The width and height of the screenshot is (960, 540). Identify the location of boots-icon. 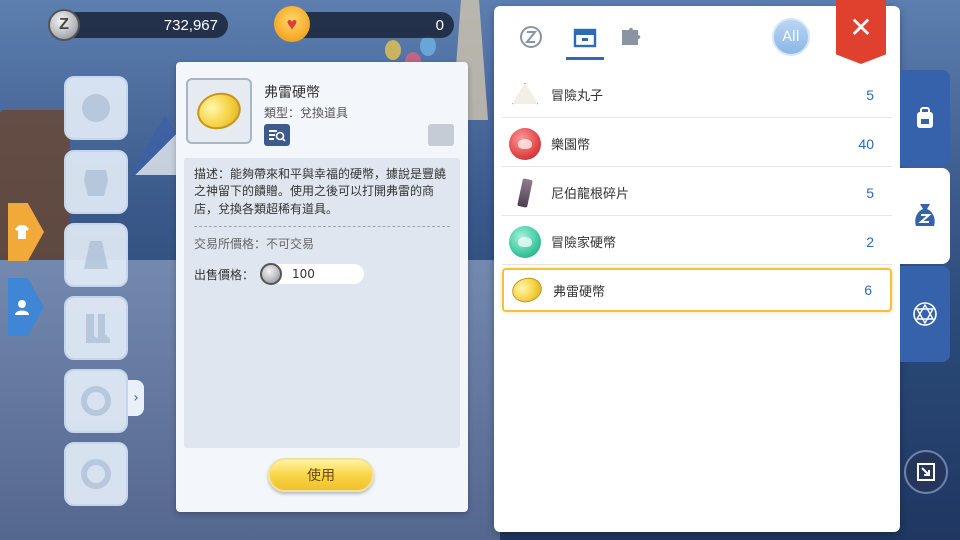
(98, 328).